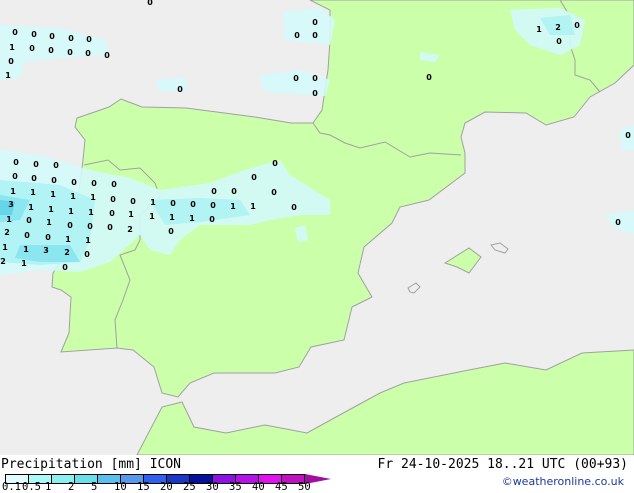  Describe the element at coordinates (171, 85) in the screenshot. I see `rain-area` at that location.